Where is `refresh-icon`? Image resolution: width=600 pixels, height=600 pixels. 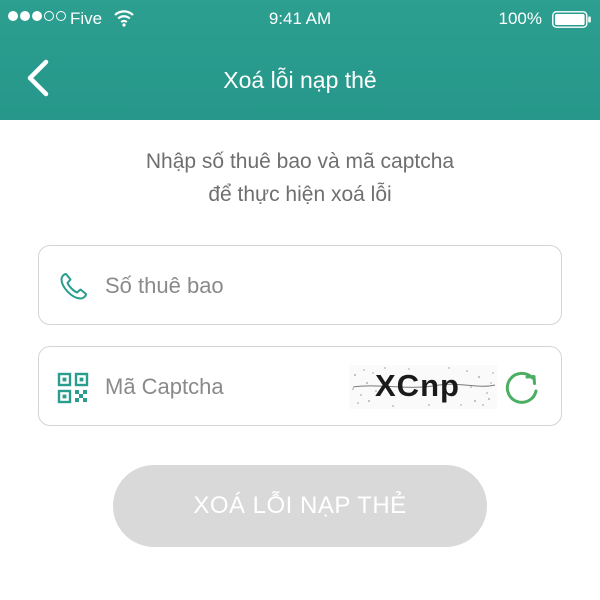 refresh-icon is located at coordinates (522, 388).